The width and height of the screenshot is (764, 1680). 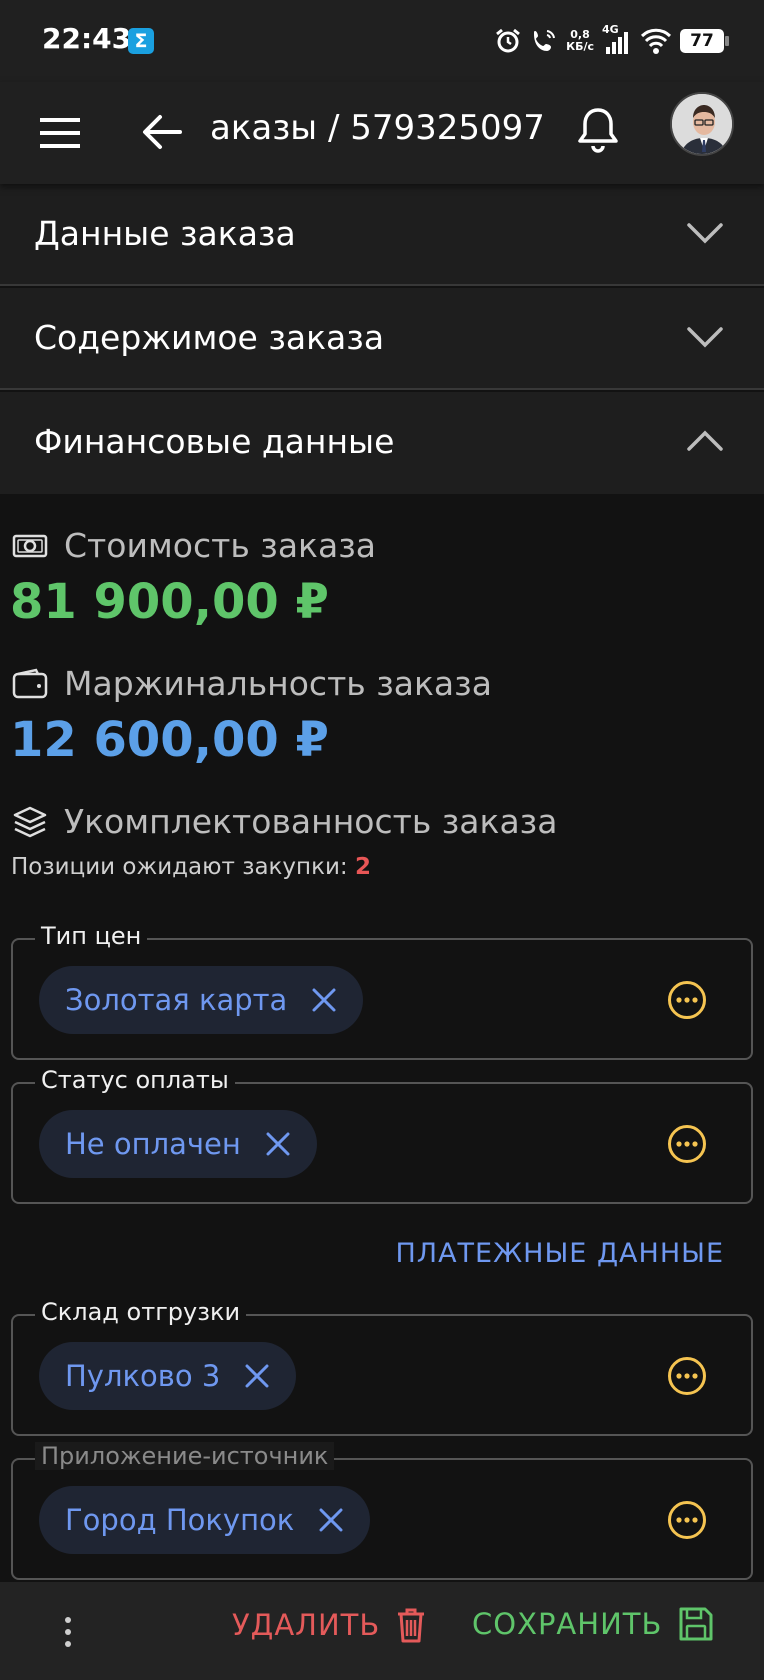 I want to click on accordion-label: Содержимое заказа, so click(x=209, y=337).